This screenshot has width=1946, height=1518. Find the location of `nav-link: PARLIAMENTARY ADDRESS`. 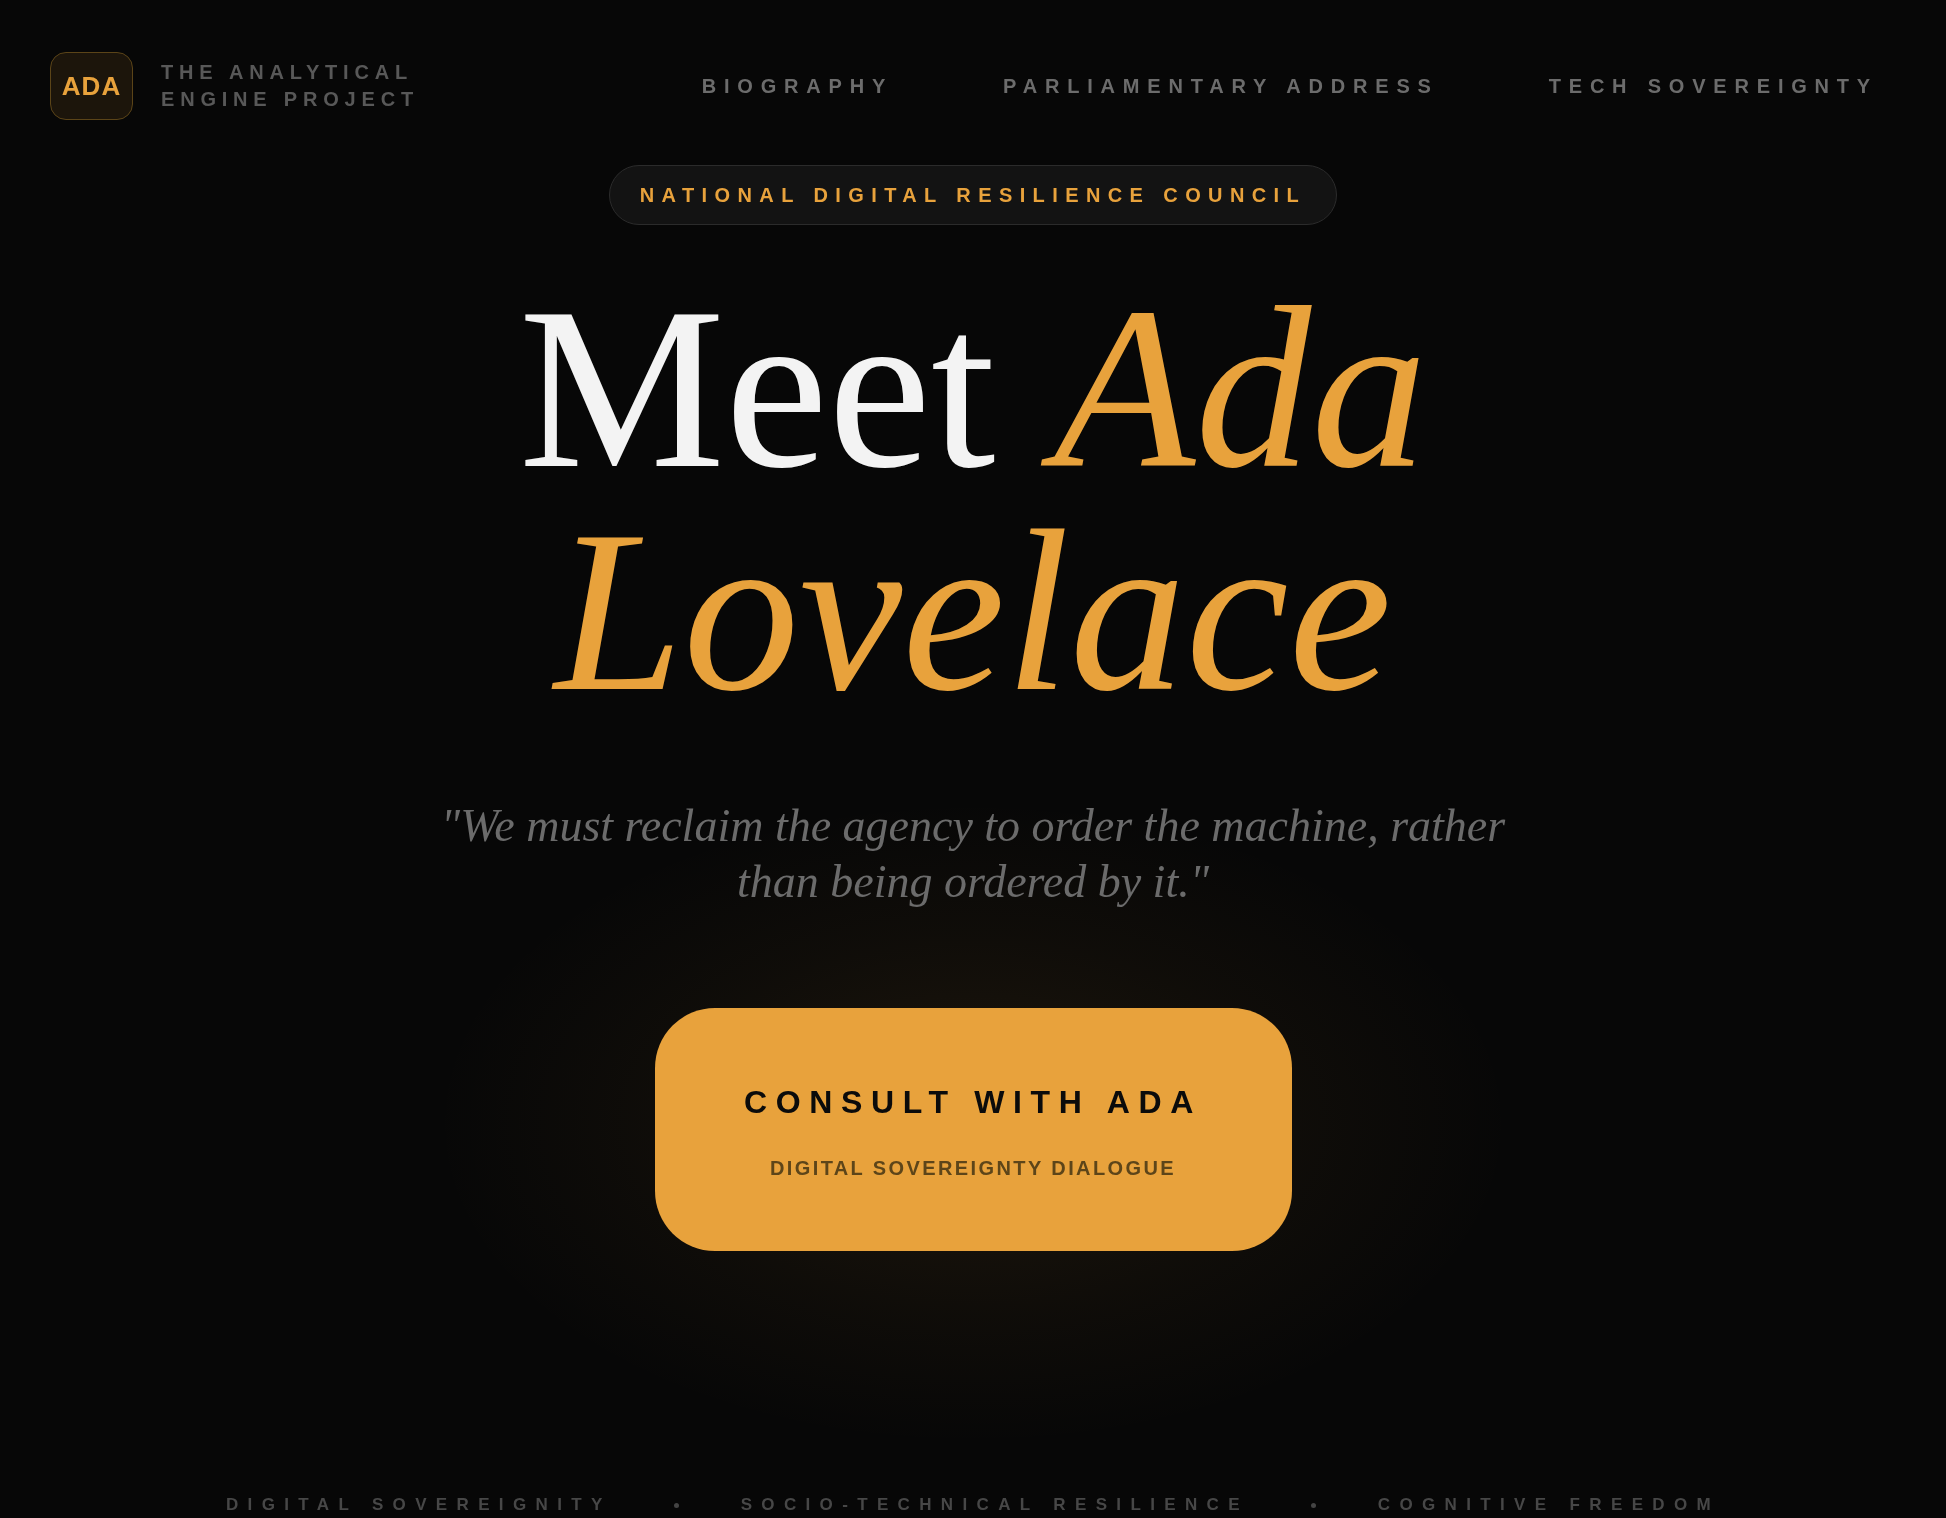

nav-link: PARLIAMENTARY ADDRESS is located at coordinates (1221, 86).